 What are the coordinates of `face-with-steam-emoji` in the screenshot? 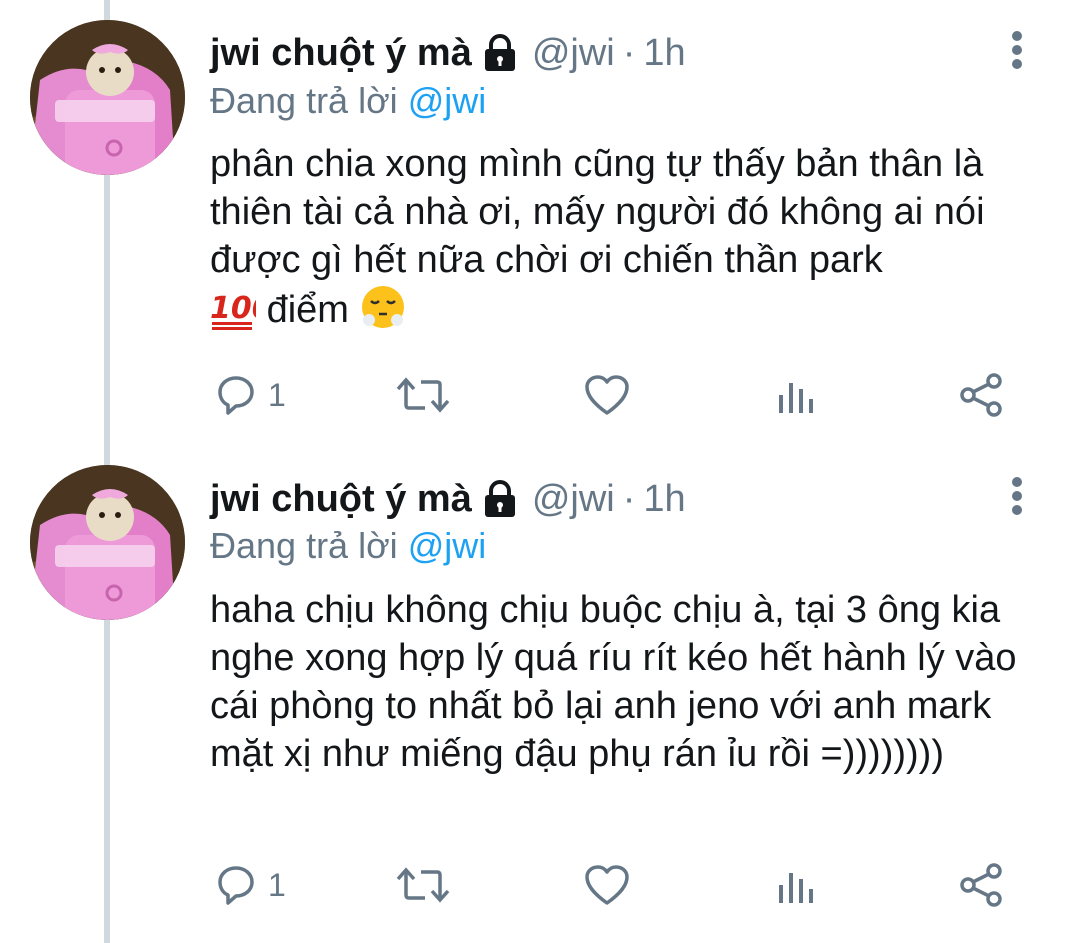 It's located at (383, 313).